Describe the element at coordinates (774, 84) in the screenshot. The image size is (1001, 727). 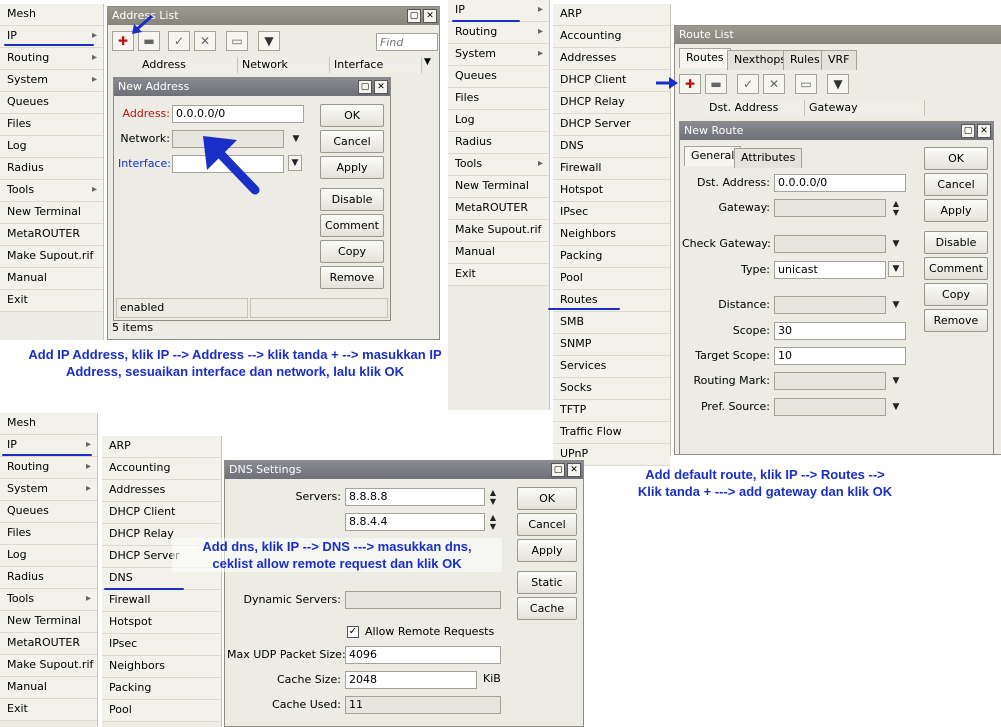
I see `disable-button: ✕` at that location.